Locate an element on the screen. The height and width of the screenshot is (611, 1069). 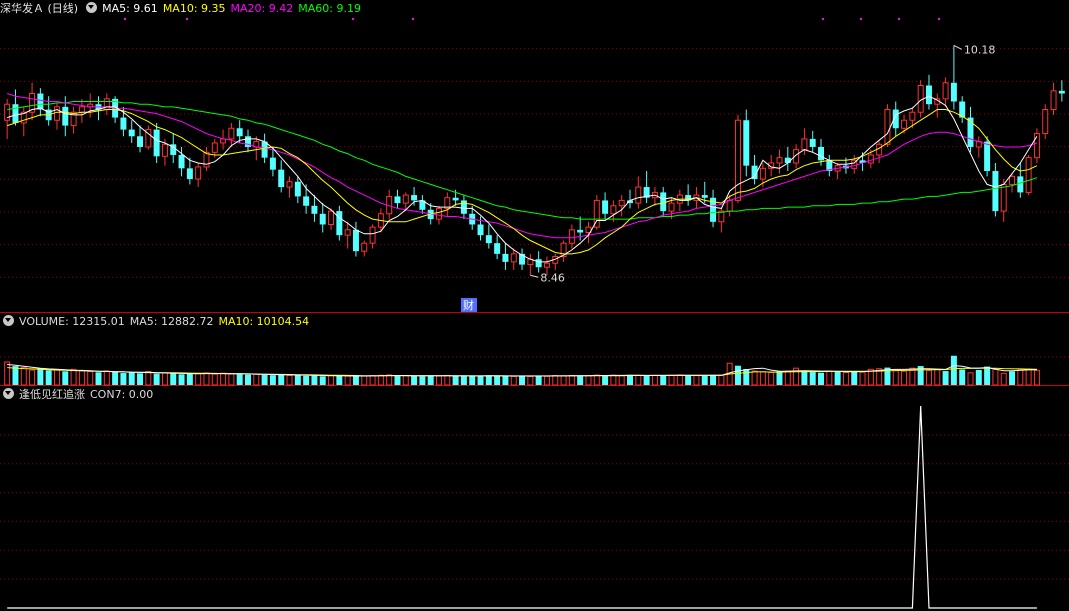
low-annotation: 8.46 is located at coordinates (552, 277).